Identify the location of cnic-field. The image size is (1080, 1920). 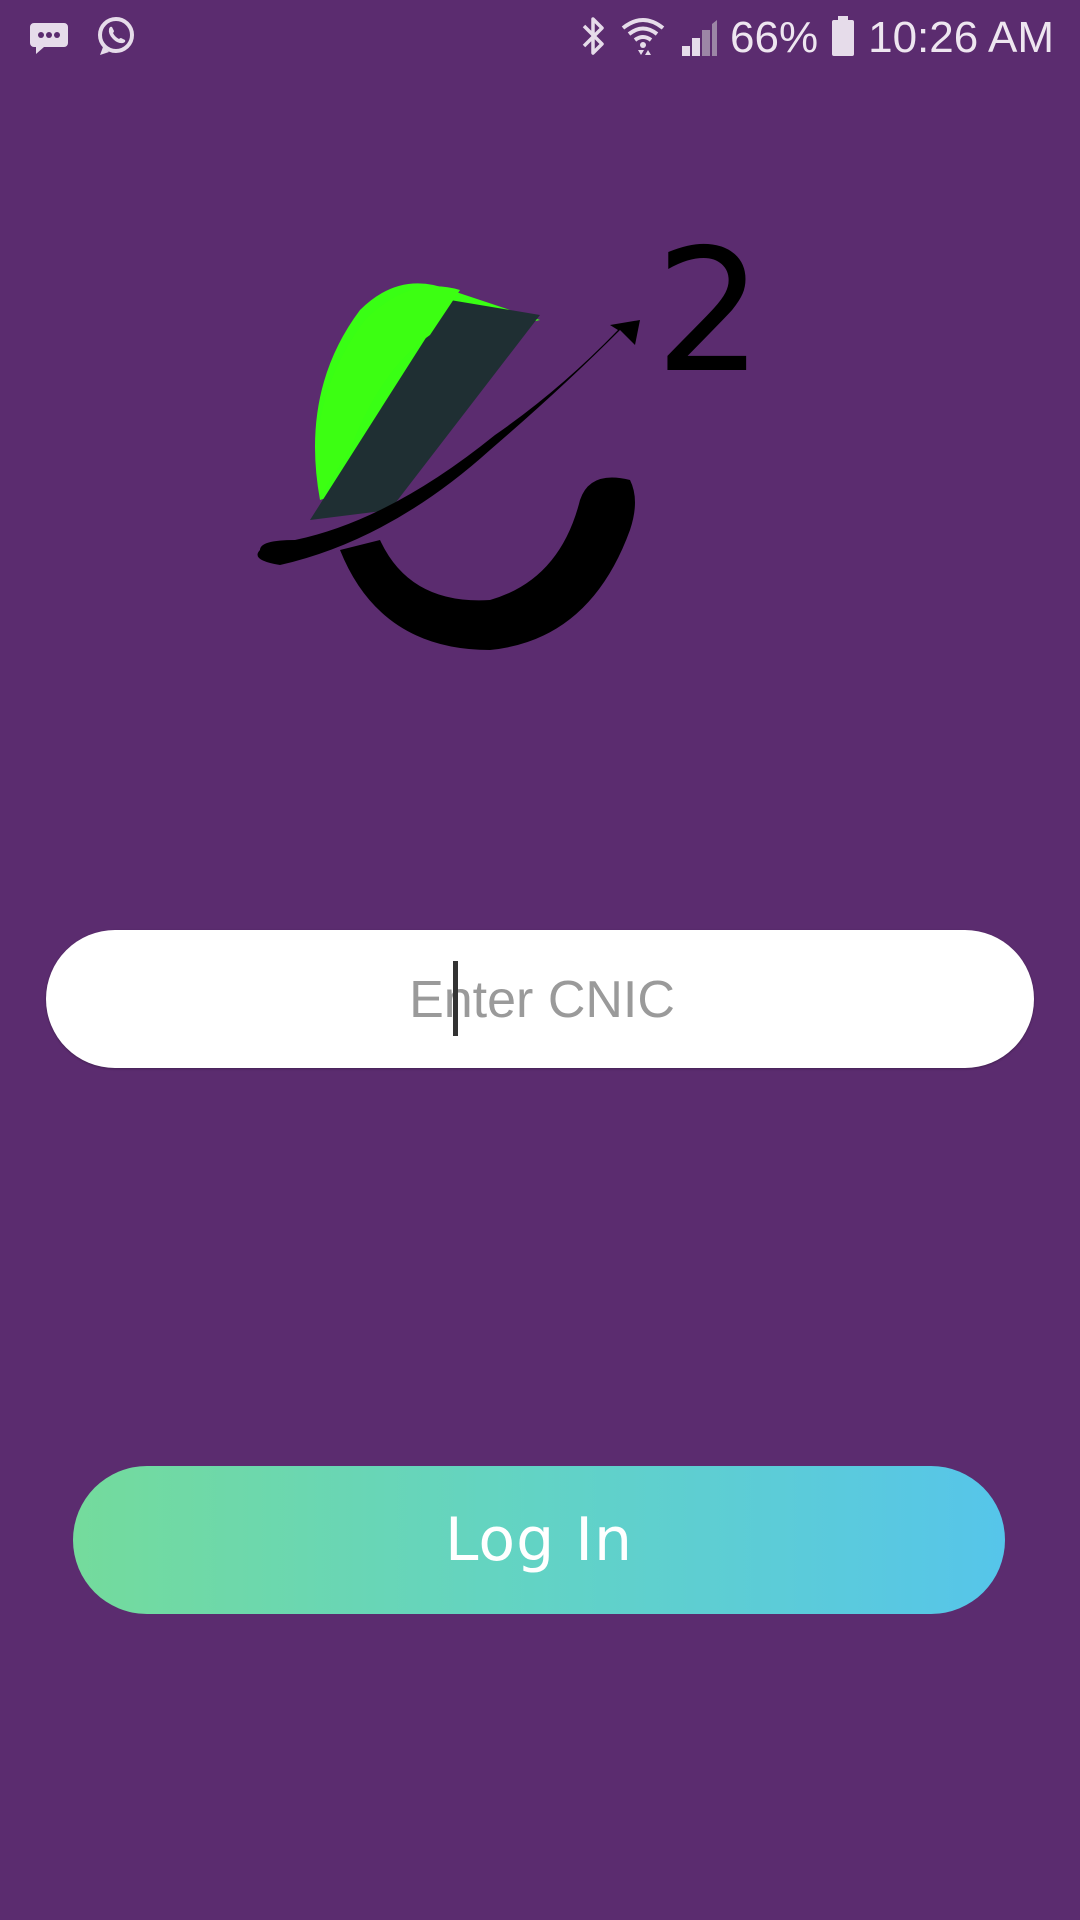
(542, 1000).